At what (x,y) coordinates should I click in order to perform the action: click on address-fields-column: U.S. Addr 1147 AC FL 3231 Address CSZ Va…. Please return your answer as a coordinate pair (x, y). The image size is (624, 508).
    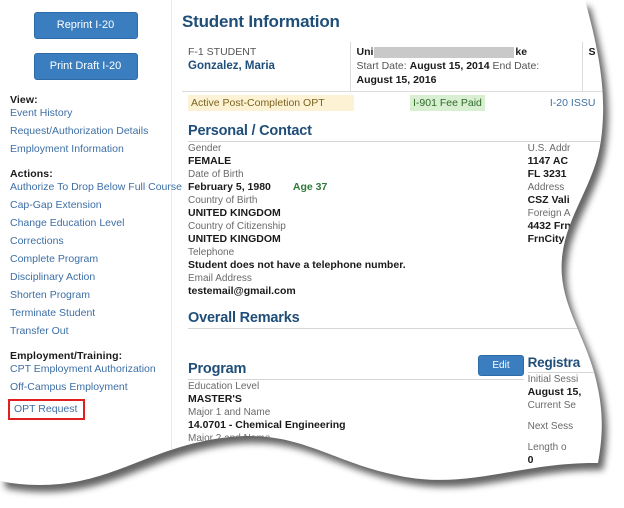
    Looking at the image, I should click on (574, 220).